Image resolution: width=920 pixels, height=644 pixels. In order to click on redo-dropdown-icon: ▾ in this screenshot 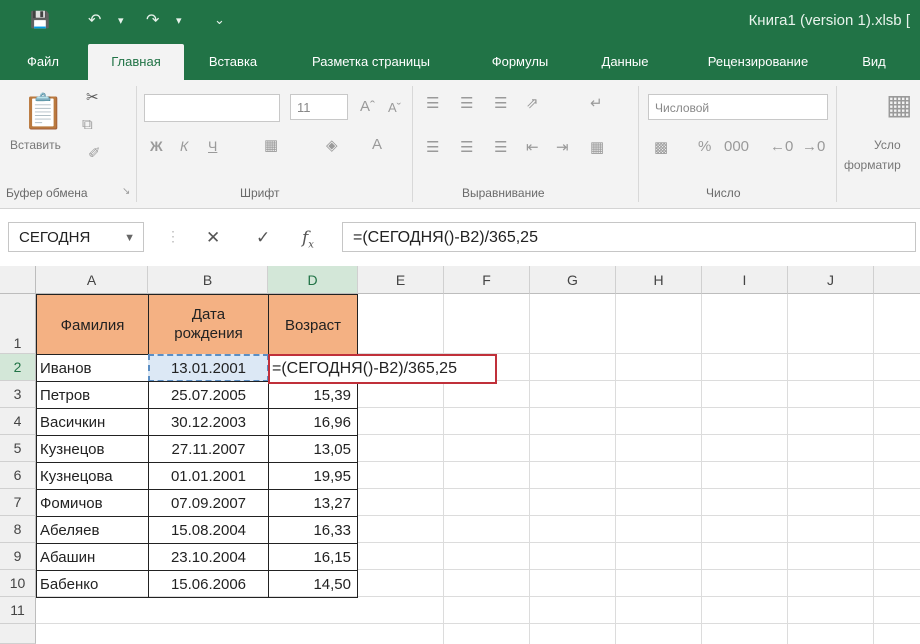, I will do `click(179, 20)`.